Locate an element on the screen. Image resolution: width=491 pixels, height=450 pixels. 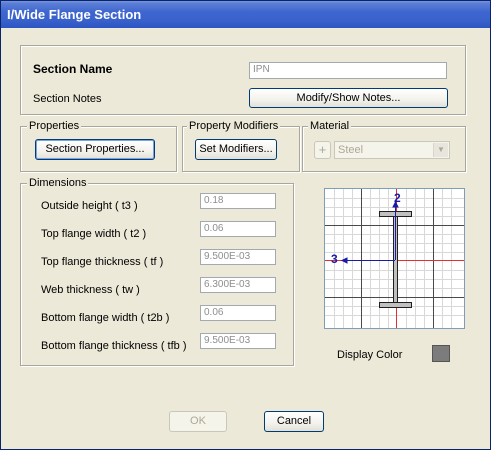
section-preview: 2 3 is located at coordinates (394, 258).